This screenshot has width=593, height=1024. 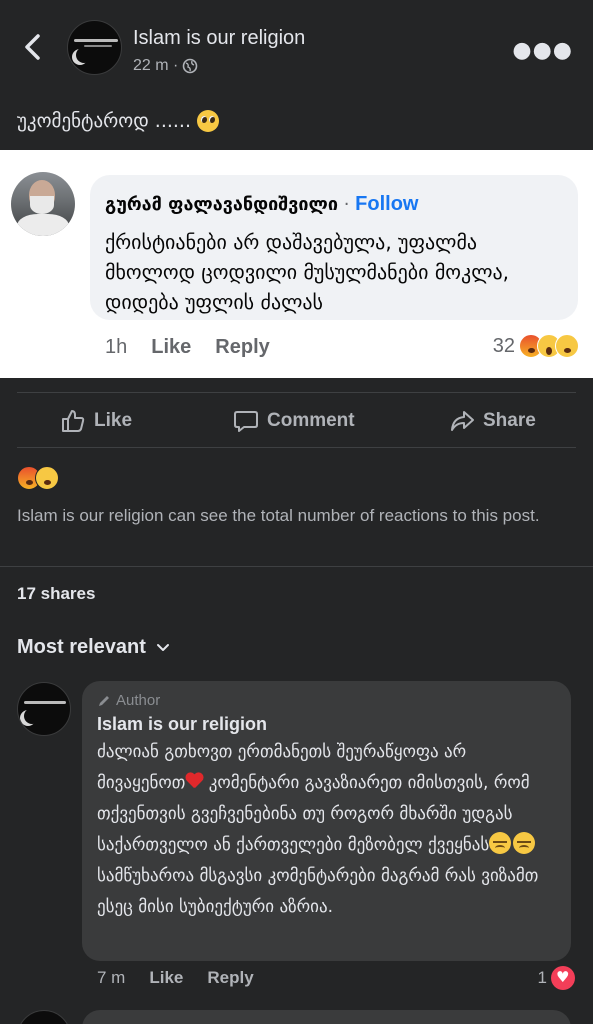 I want to click on like-button: Like, so click(x=96, y=421).